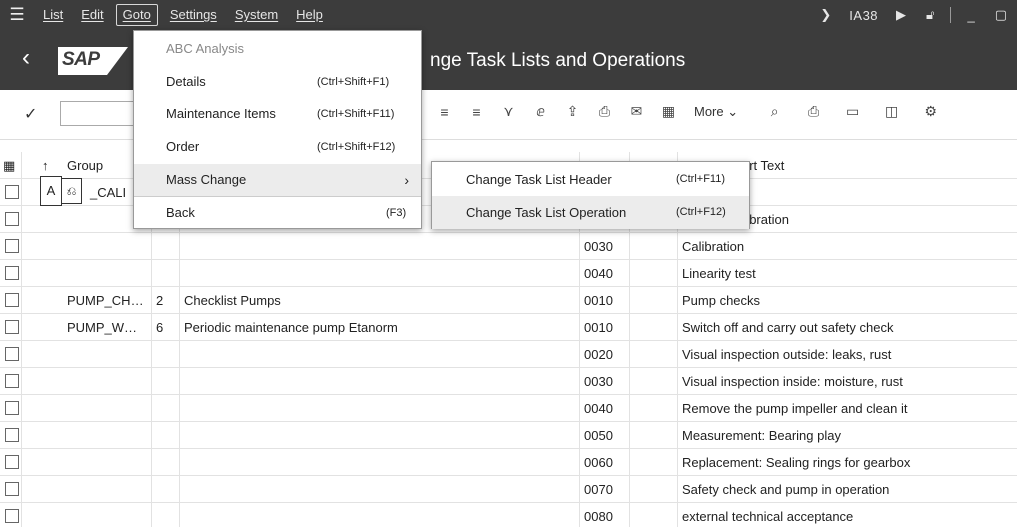 This screenshot has height=527, width=1017. What do you see at coordinates (540, 111) in the screenshot?
I see `subtotal-icon: ⅇ` at bounding box center [540, 111].